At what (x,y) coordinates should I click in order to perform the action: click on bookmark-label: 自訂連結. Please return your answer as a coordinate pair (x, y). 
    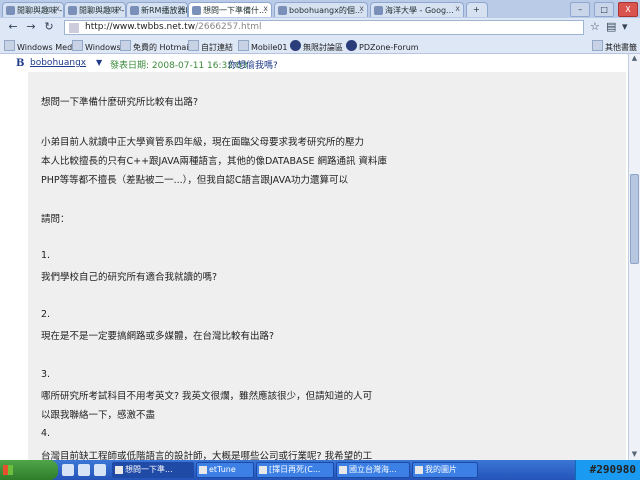
    Looking at the image, I should click on (217, 47).